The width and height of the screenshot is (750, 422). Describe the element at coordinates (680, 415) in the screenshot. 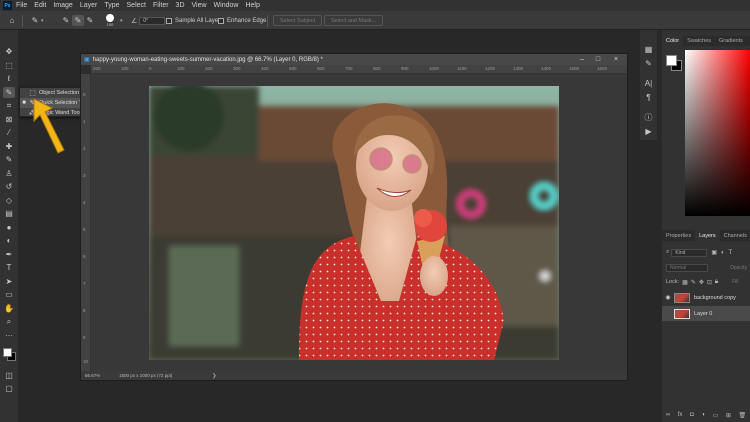

I see `layer-style-icon: fx` at that location.